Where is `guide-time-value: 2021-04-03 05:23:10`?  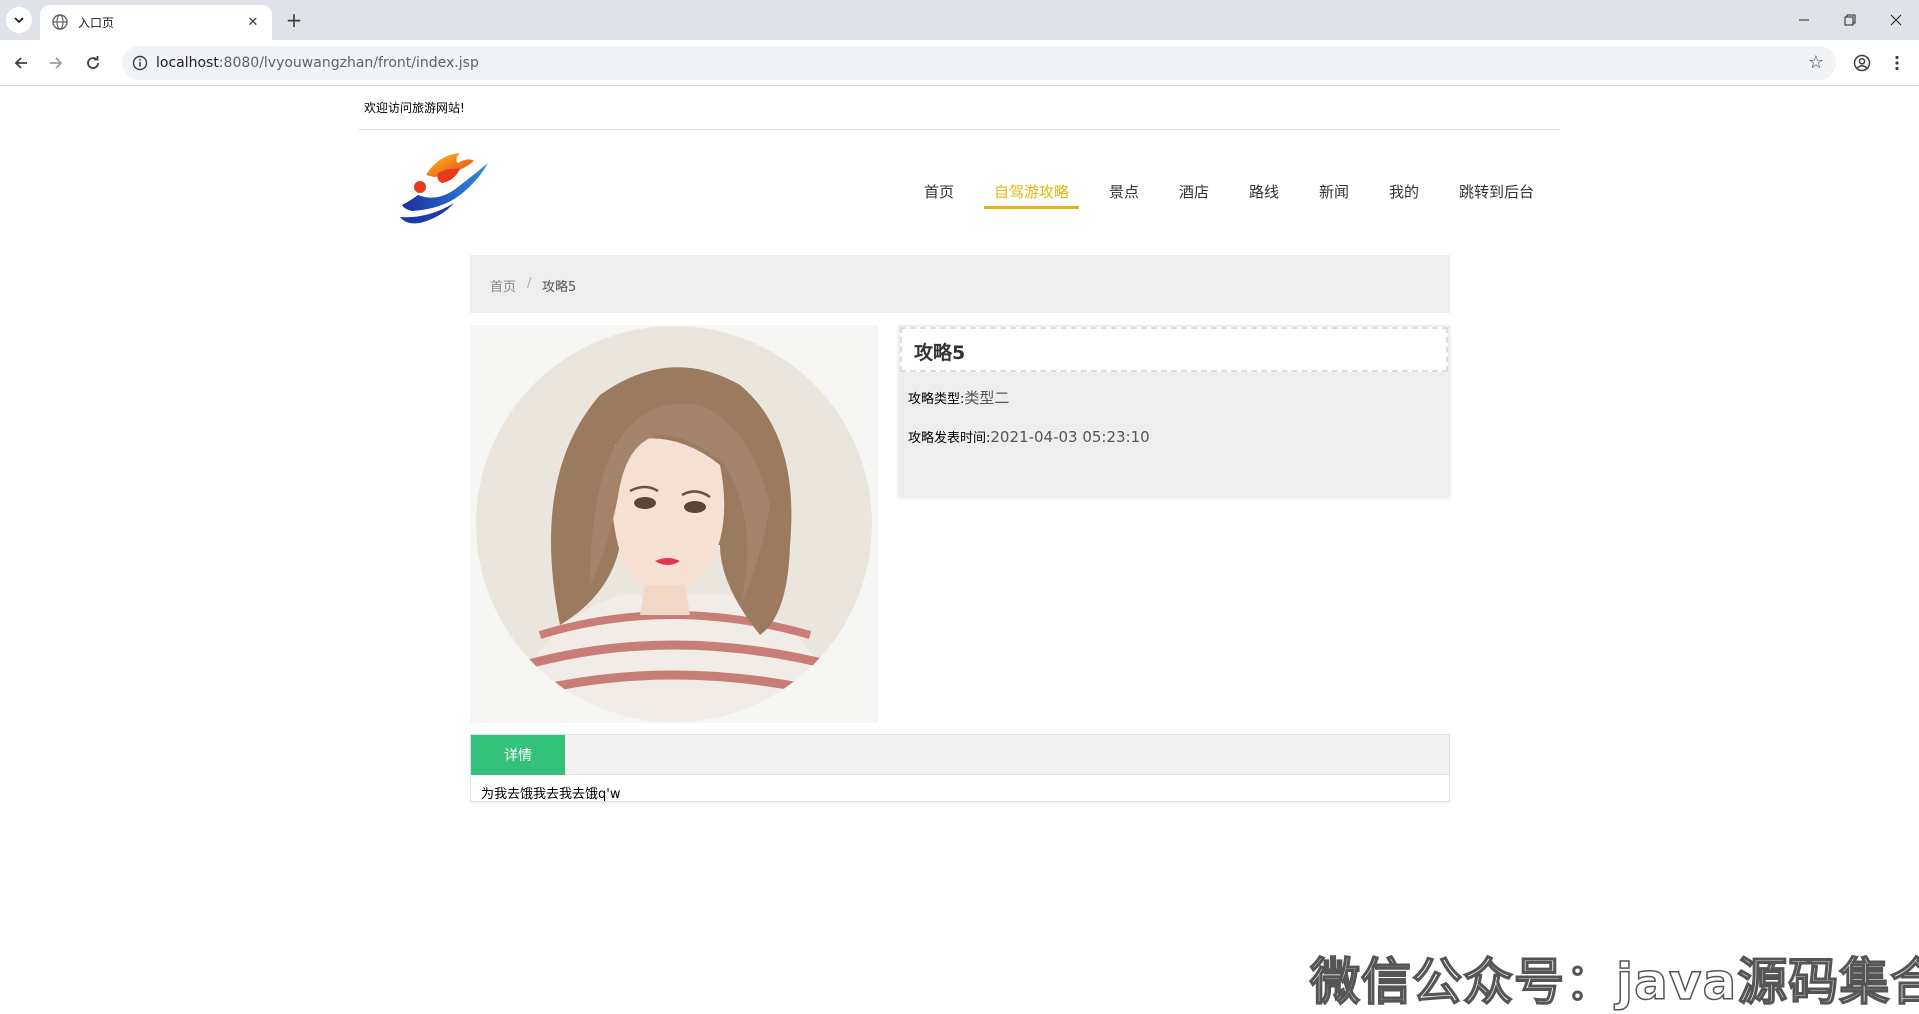 guide-time-value: 2021-04-03 05:23:10 is located at coordinates (1070, 437).